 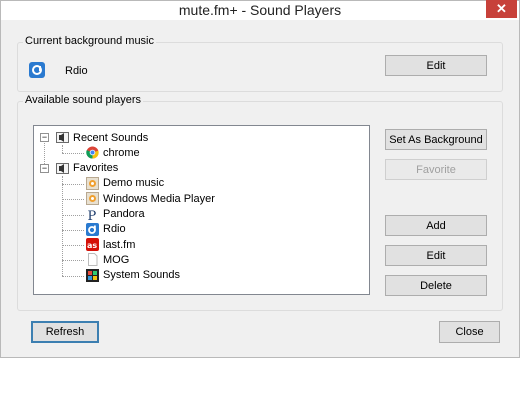 I want to click on tree-item-node: Rdio, so click(x=106, y=229).